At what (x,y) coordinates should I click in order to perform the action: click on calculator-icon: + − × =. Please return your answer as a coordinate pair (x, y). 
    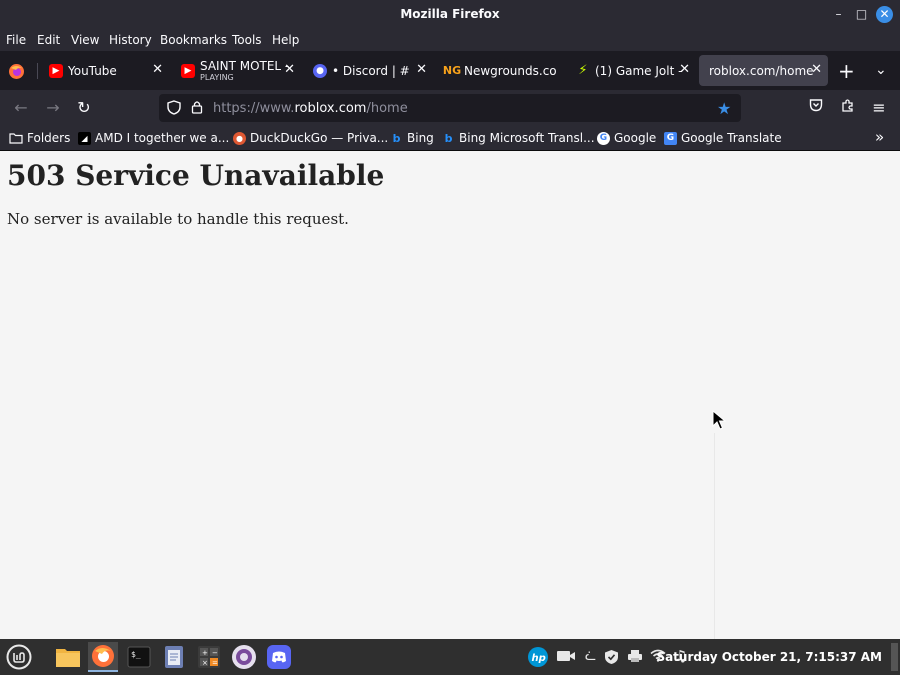
    Looking at the image, I should click on (209, 657).